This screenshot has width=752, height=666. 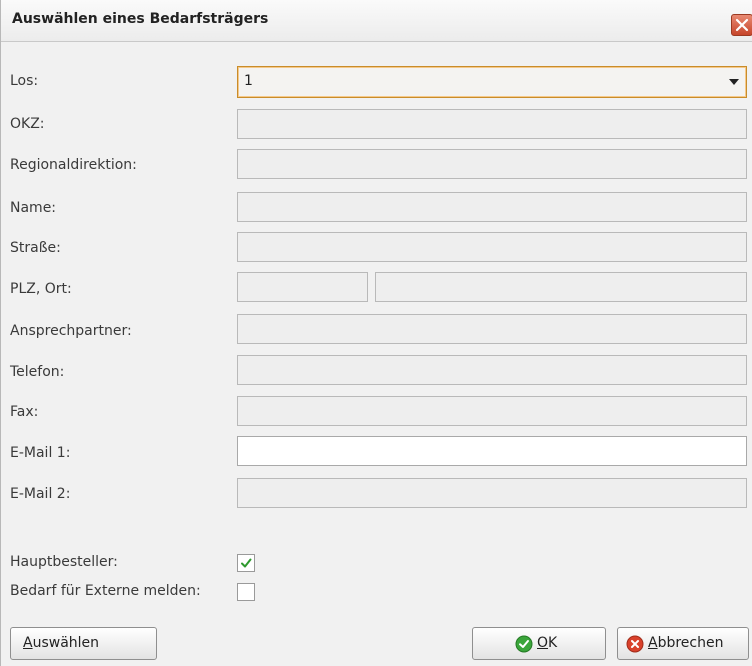 What do you see at coordinates (24, 81) in the screenshot?
I see `los-label: Los:` at bounding box center [24, 81].